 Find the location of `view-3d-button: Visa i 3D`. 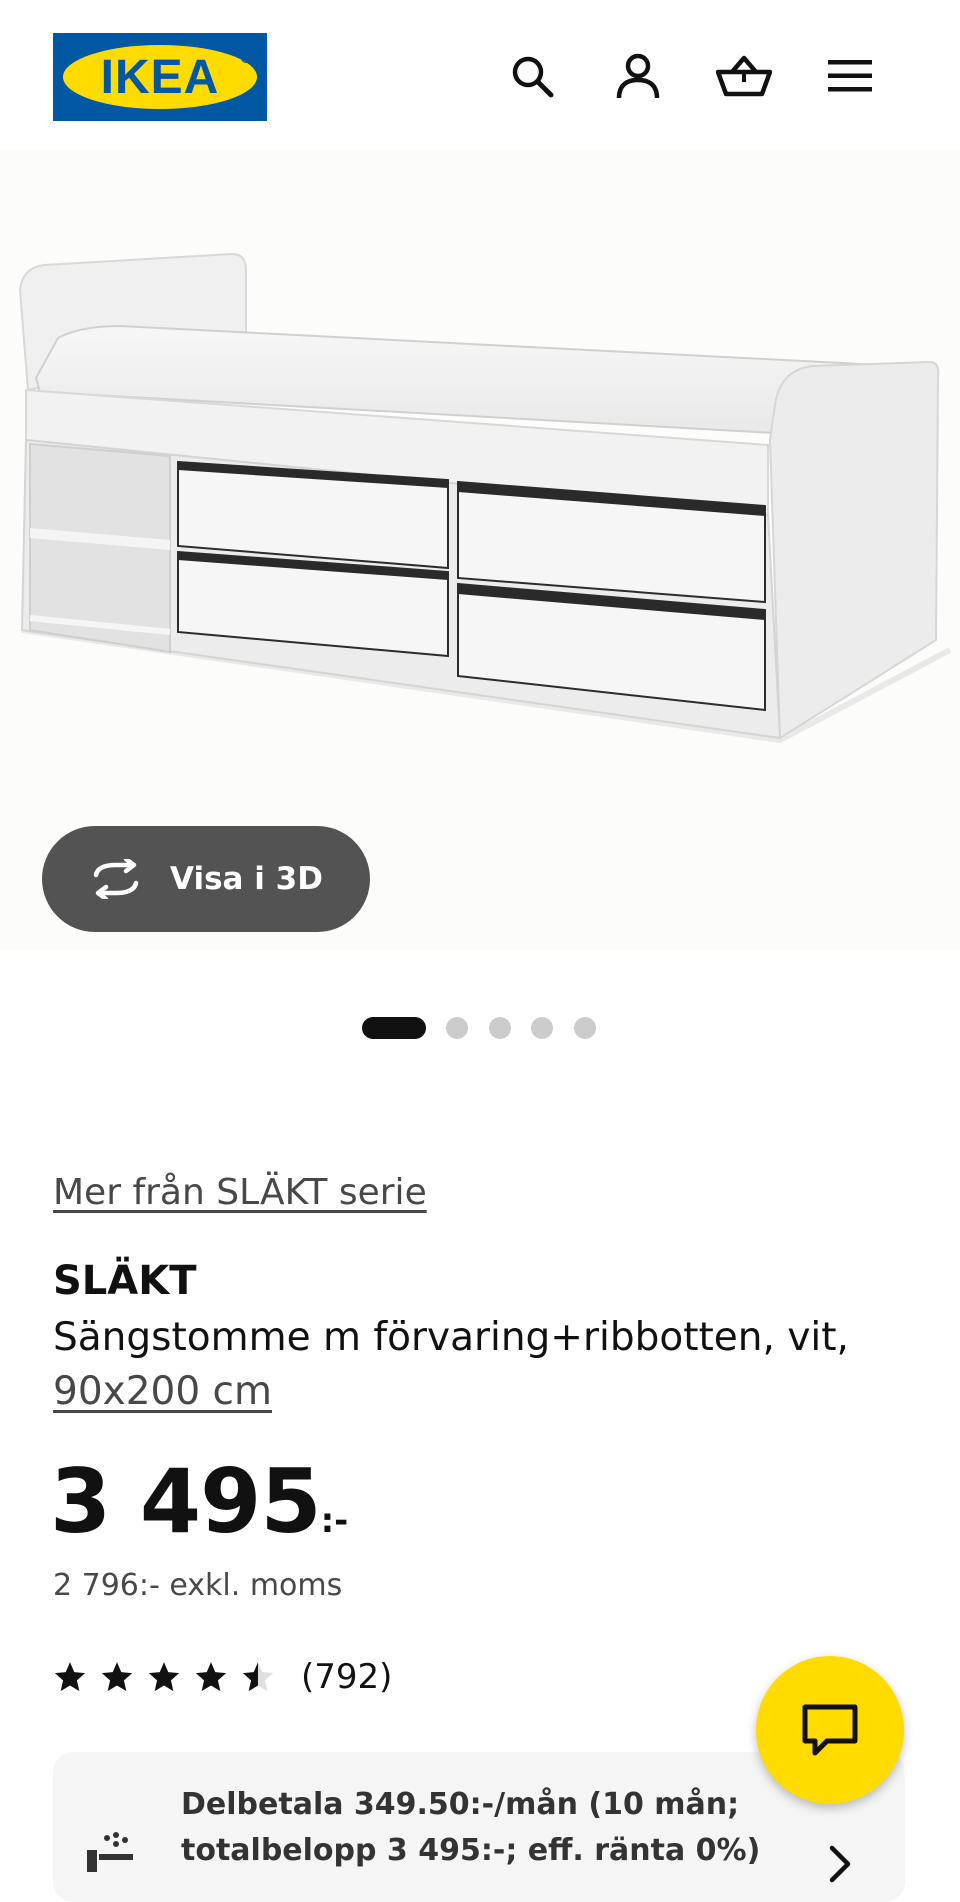

view-3d-button: Visa i 3D is located at coordinates (206, 879).